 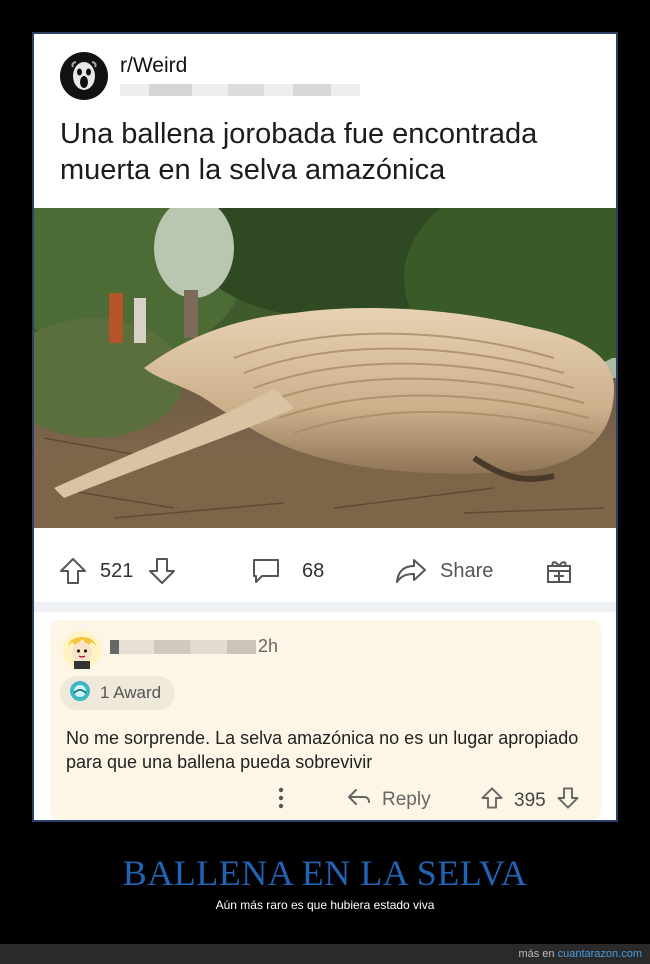 What do you see at coordinates (313, 570) in the screenshot?
I see `comment-count: 68` at bounding box center [313, 570].